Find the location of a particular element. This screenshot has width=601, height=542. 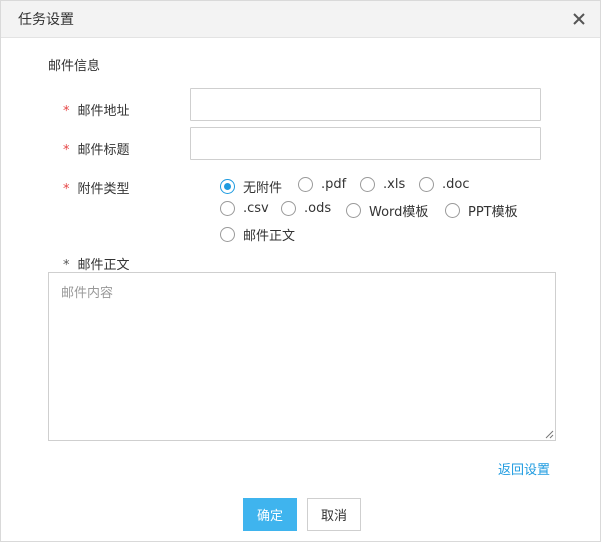

radio-csv: .csv is located at coordinates (244, 208).